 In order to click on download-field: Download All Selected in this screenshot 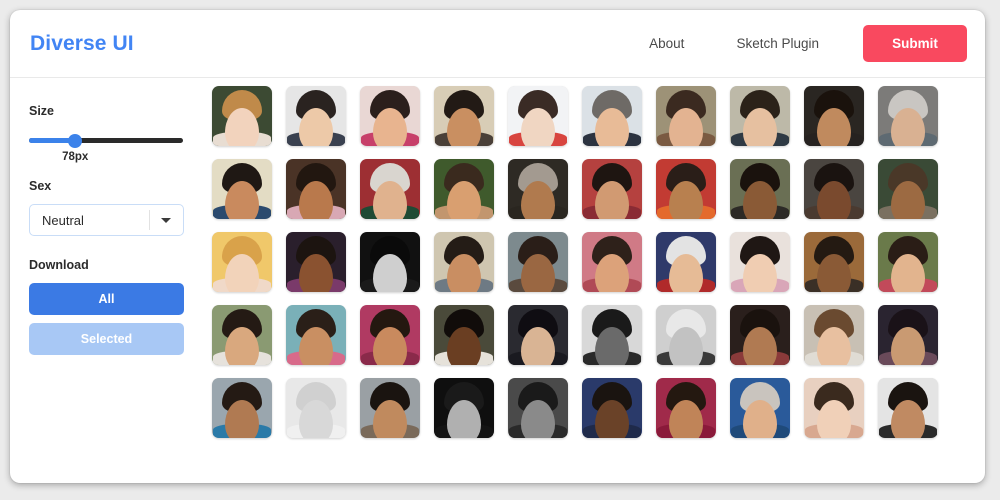, I will do `click(117, 306)`.